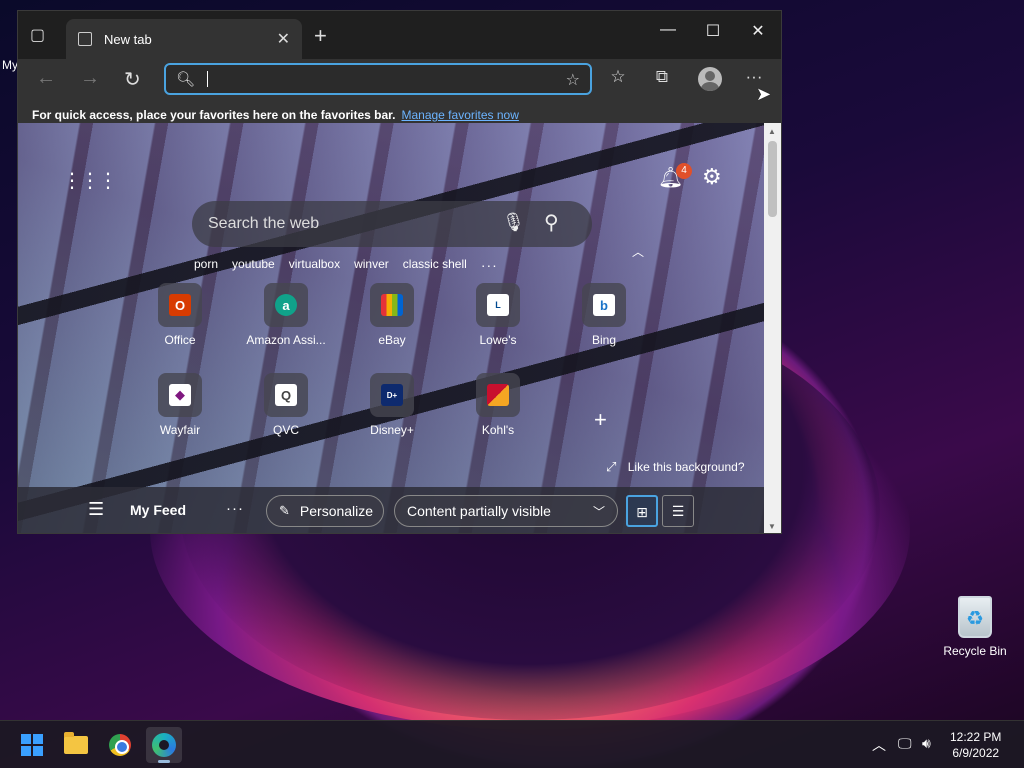 Image resolution: width=1024 pixels, height=768 pixels. Describe the element at coordinates (284, 510) in the screenshot. I see `pencil-icon: ✎` at that location.